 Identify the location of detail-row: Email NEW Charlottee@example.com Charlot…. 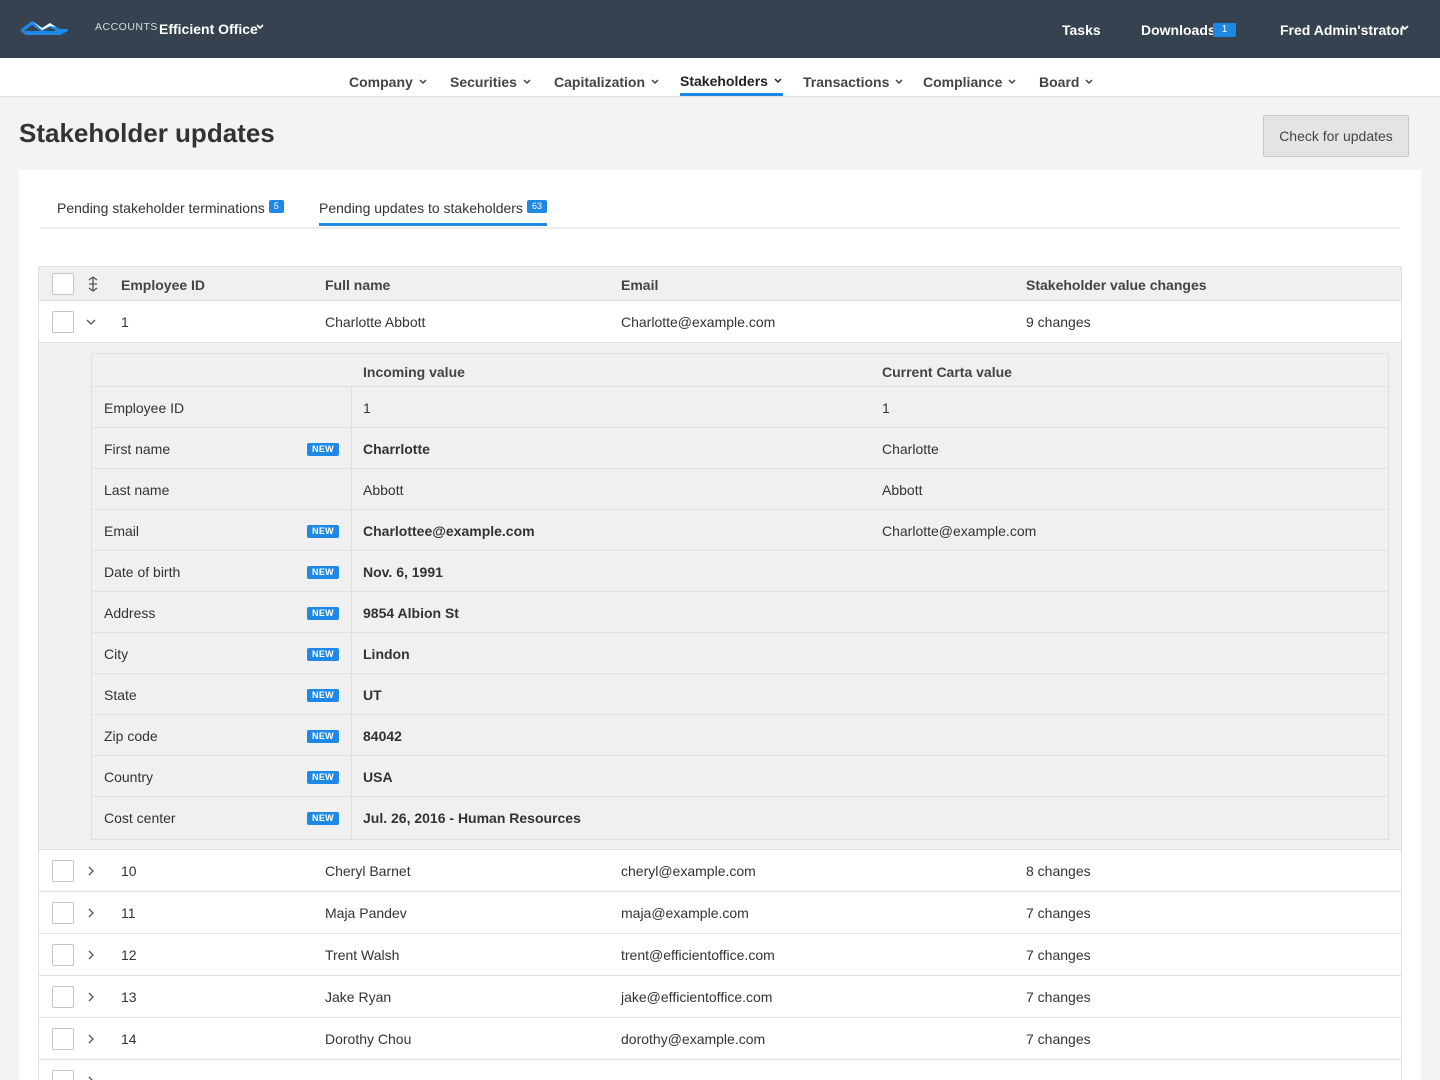
(740, 530).